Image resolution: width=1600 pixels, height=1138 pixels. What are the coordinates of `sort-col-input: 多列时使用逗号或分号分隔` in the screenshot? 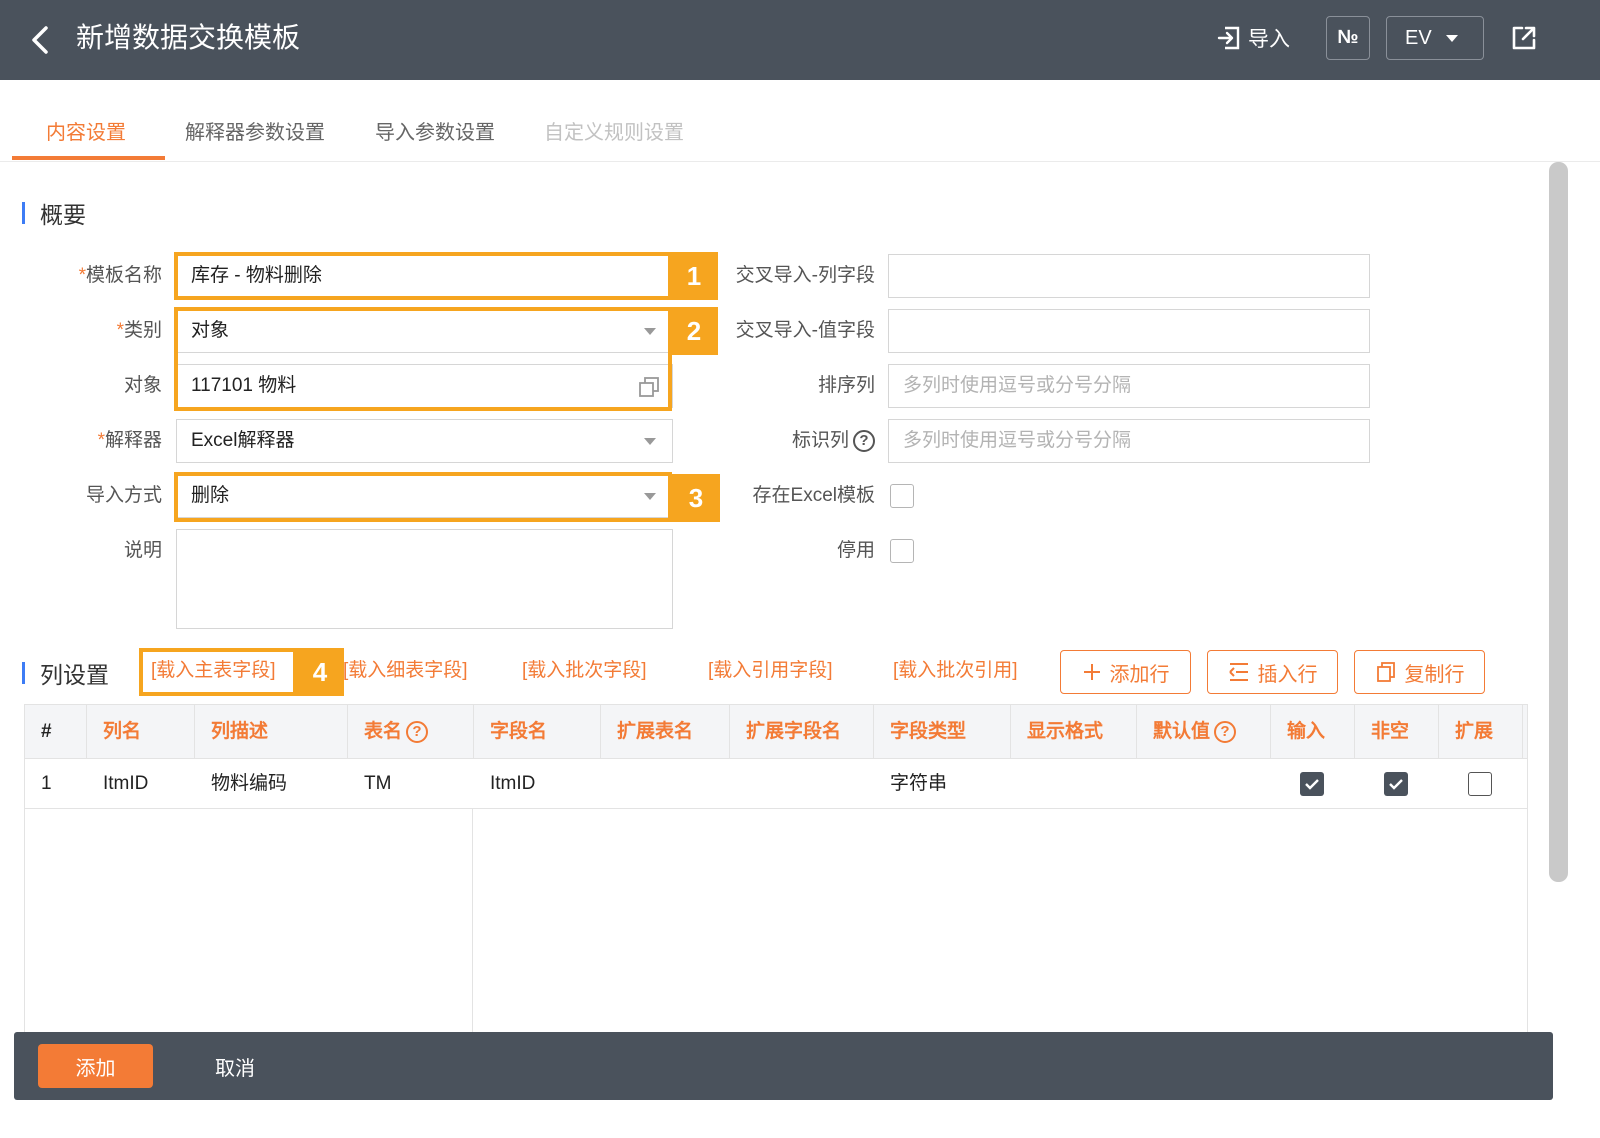 It's located at (1129, 386).